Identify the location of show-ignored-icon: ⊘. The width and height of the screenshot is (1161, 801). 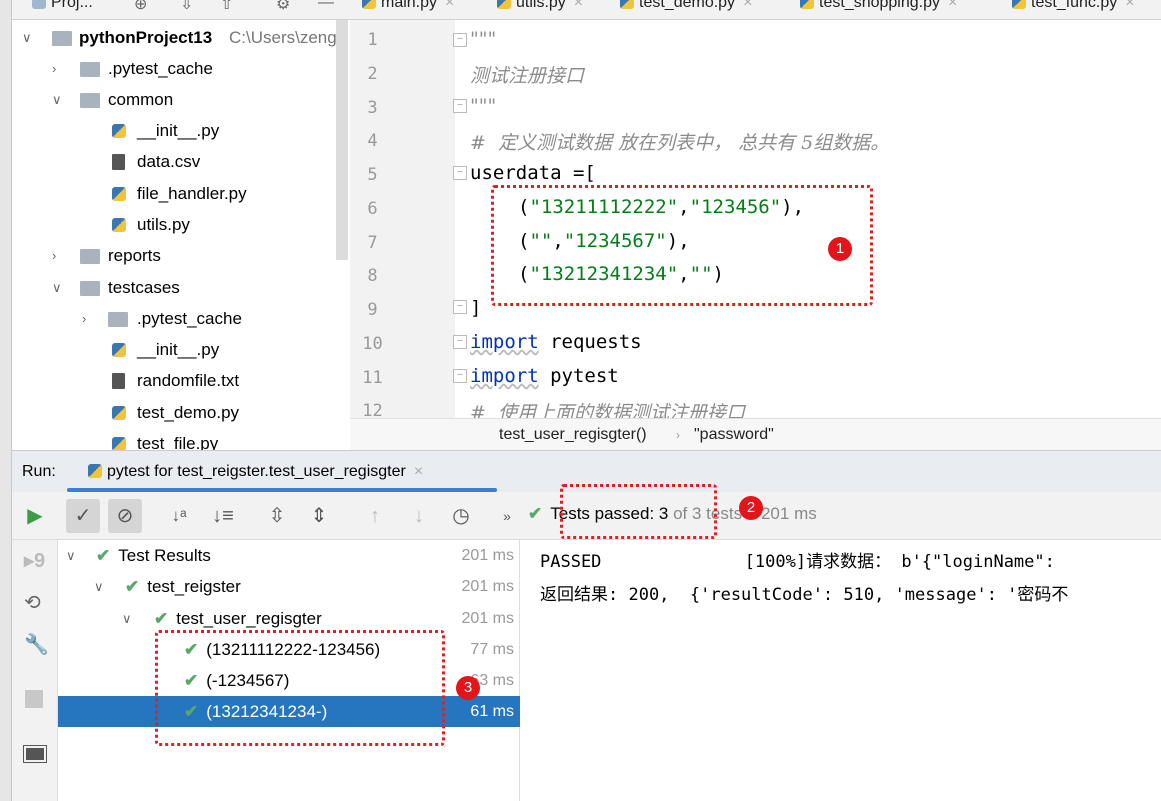
(125, 516).